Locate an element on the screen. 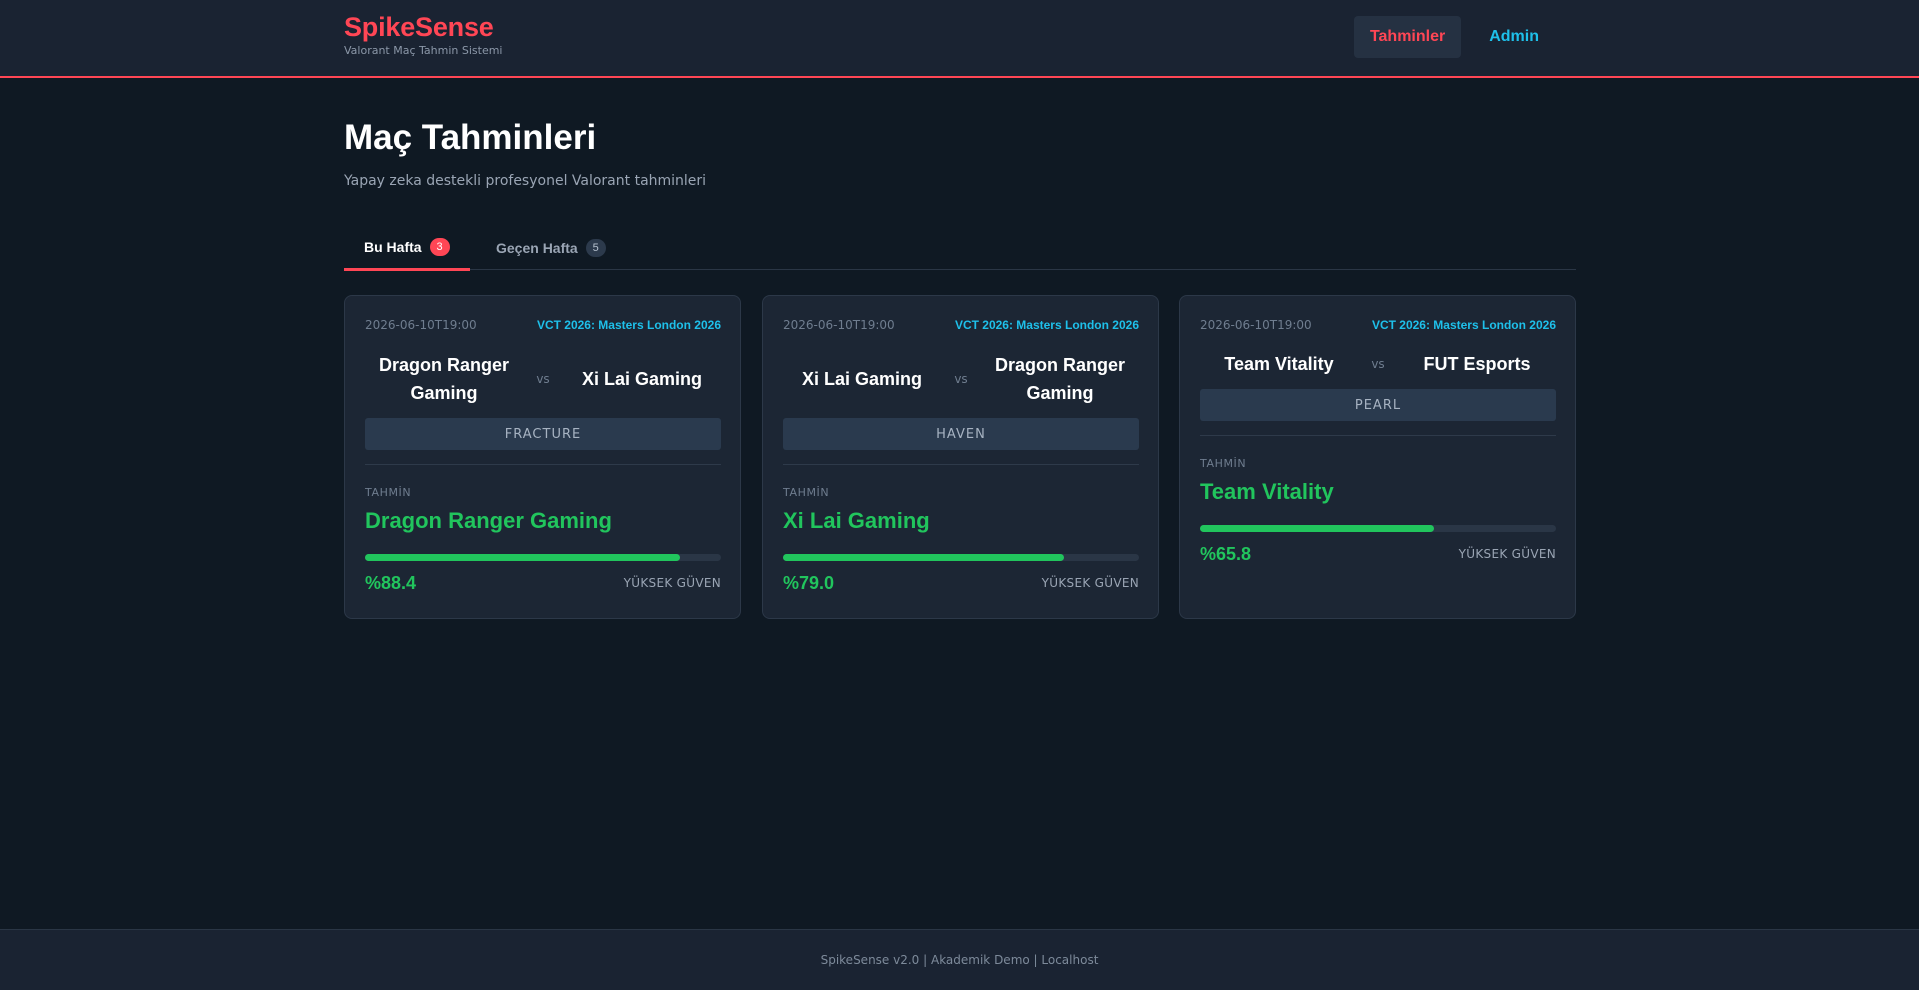 This screenshot has height=990, width=1919. count-badge: 5 is located at coordinates (595, 248).